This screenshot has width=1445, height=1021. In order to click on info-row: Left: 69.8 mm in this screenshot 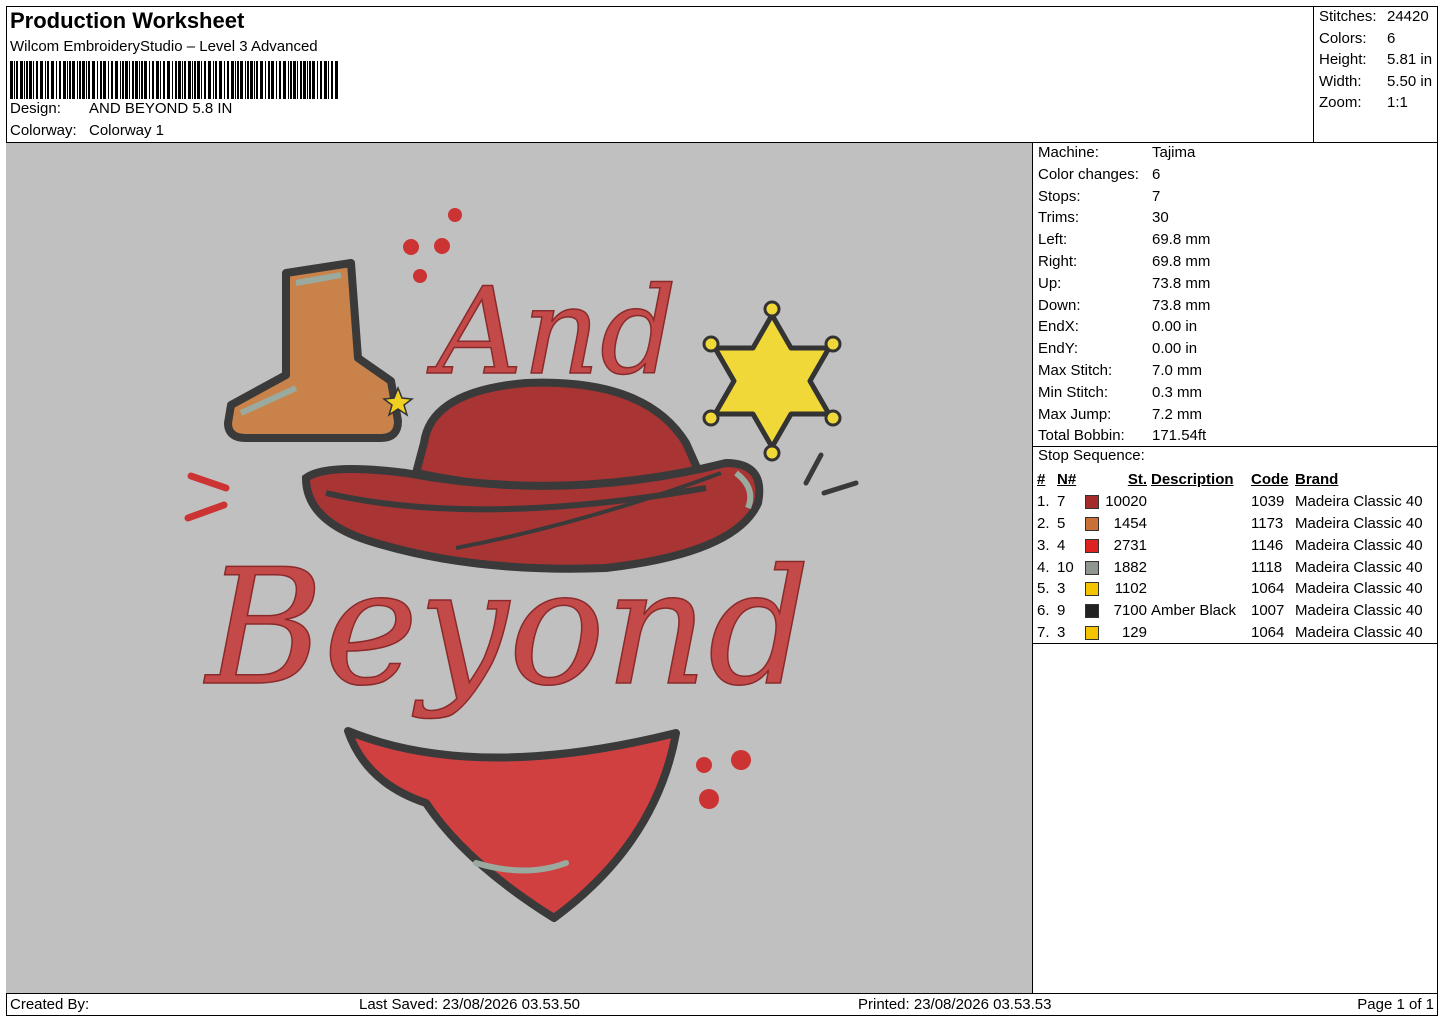, I will do `click(1124, 240)`.